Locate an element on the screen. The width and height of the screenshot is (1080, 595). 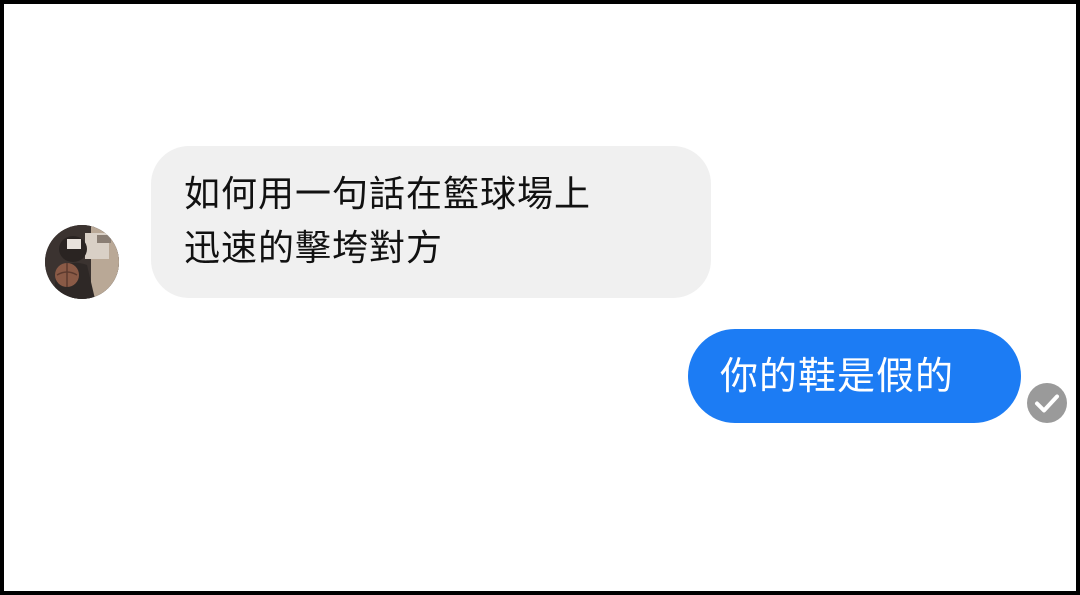
incoming-message-bubble: 如何用一句話在籃球場上 迅速的擊垮對方 is located at coordinates (431, 222).